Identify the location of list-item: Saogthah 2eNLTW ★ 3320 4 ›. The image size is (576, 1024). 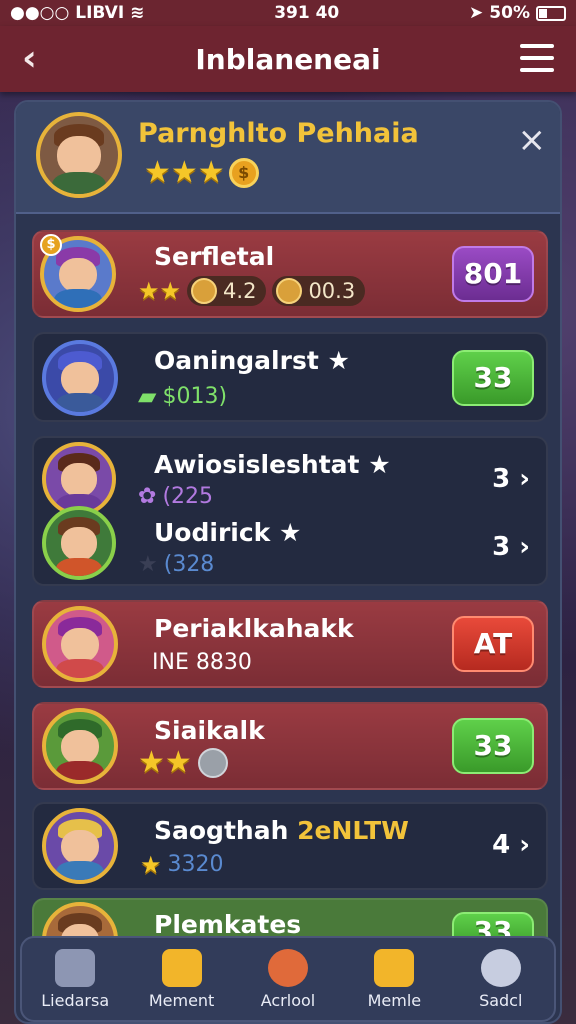
(290, 846).